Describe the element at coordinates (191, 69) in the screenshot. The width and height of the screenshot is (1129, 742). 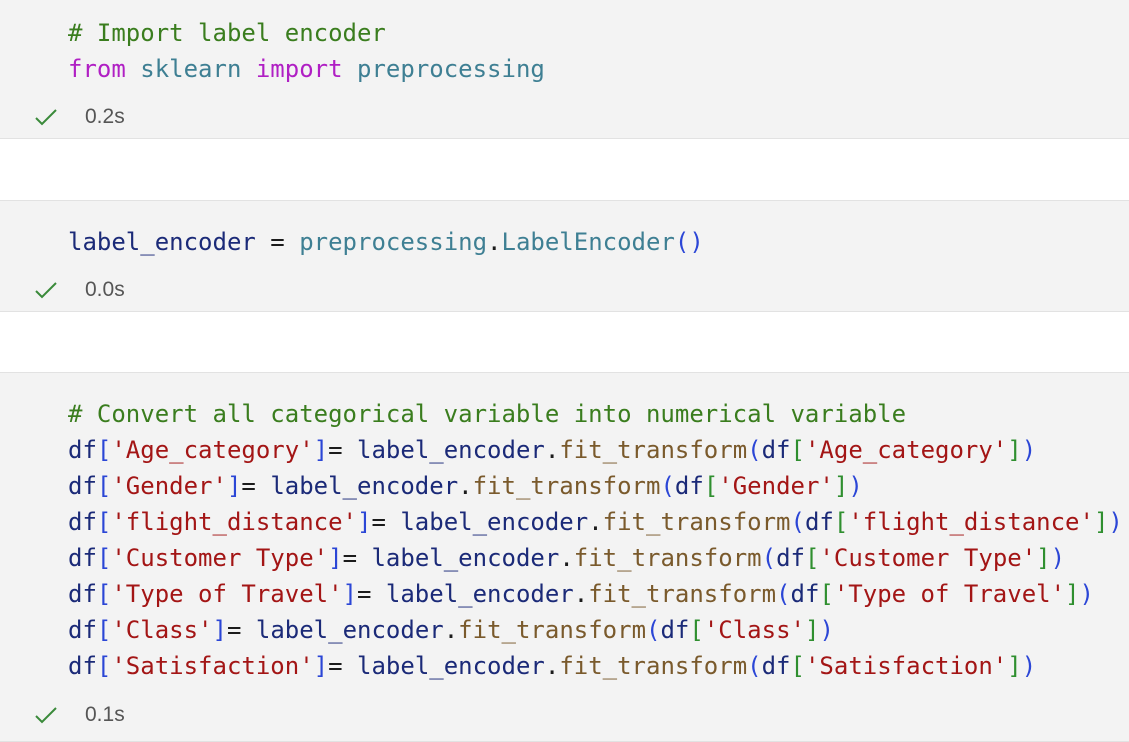
I see `code-token: sklearn` at that location.